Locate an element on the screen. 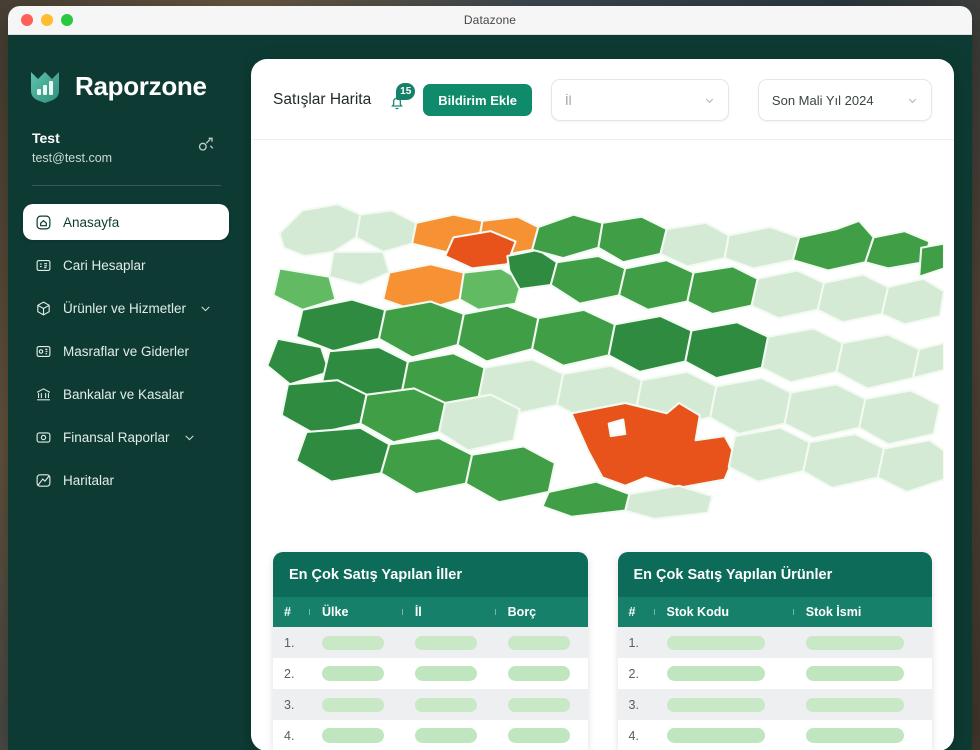  province-rize is located at coordinates (931, 260).